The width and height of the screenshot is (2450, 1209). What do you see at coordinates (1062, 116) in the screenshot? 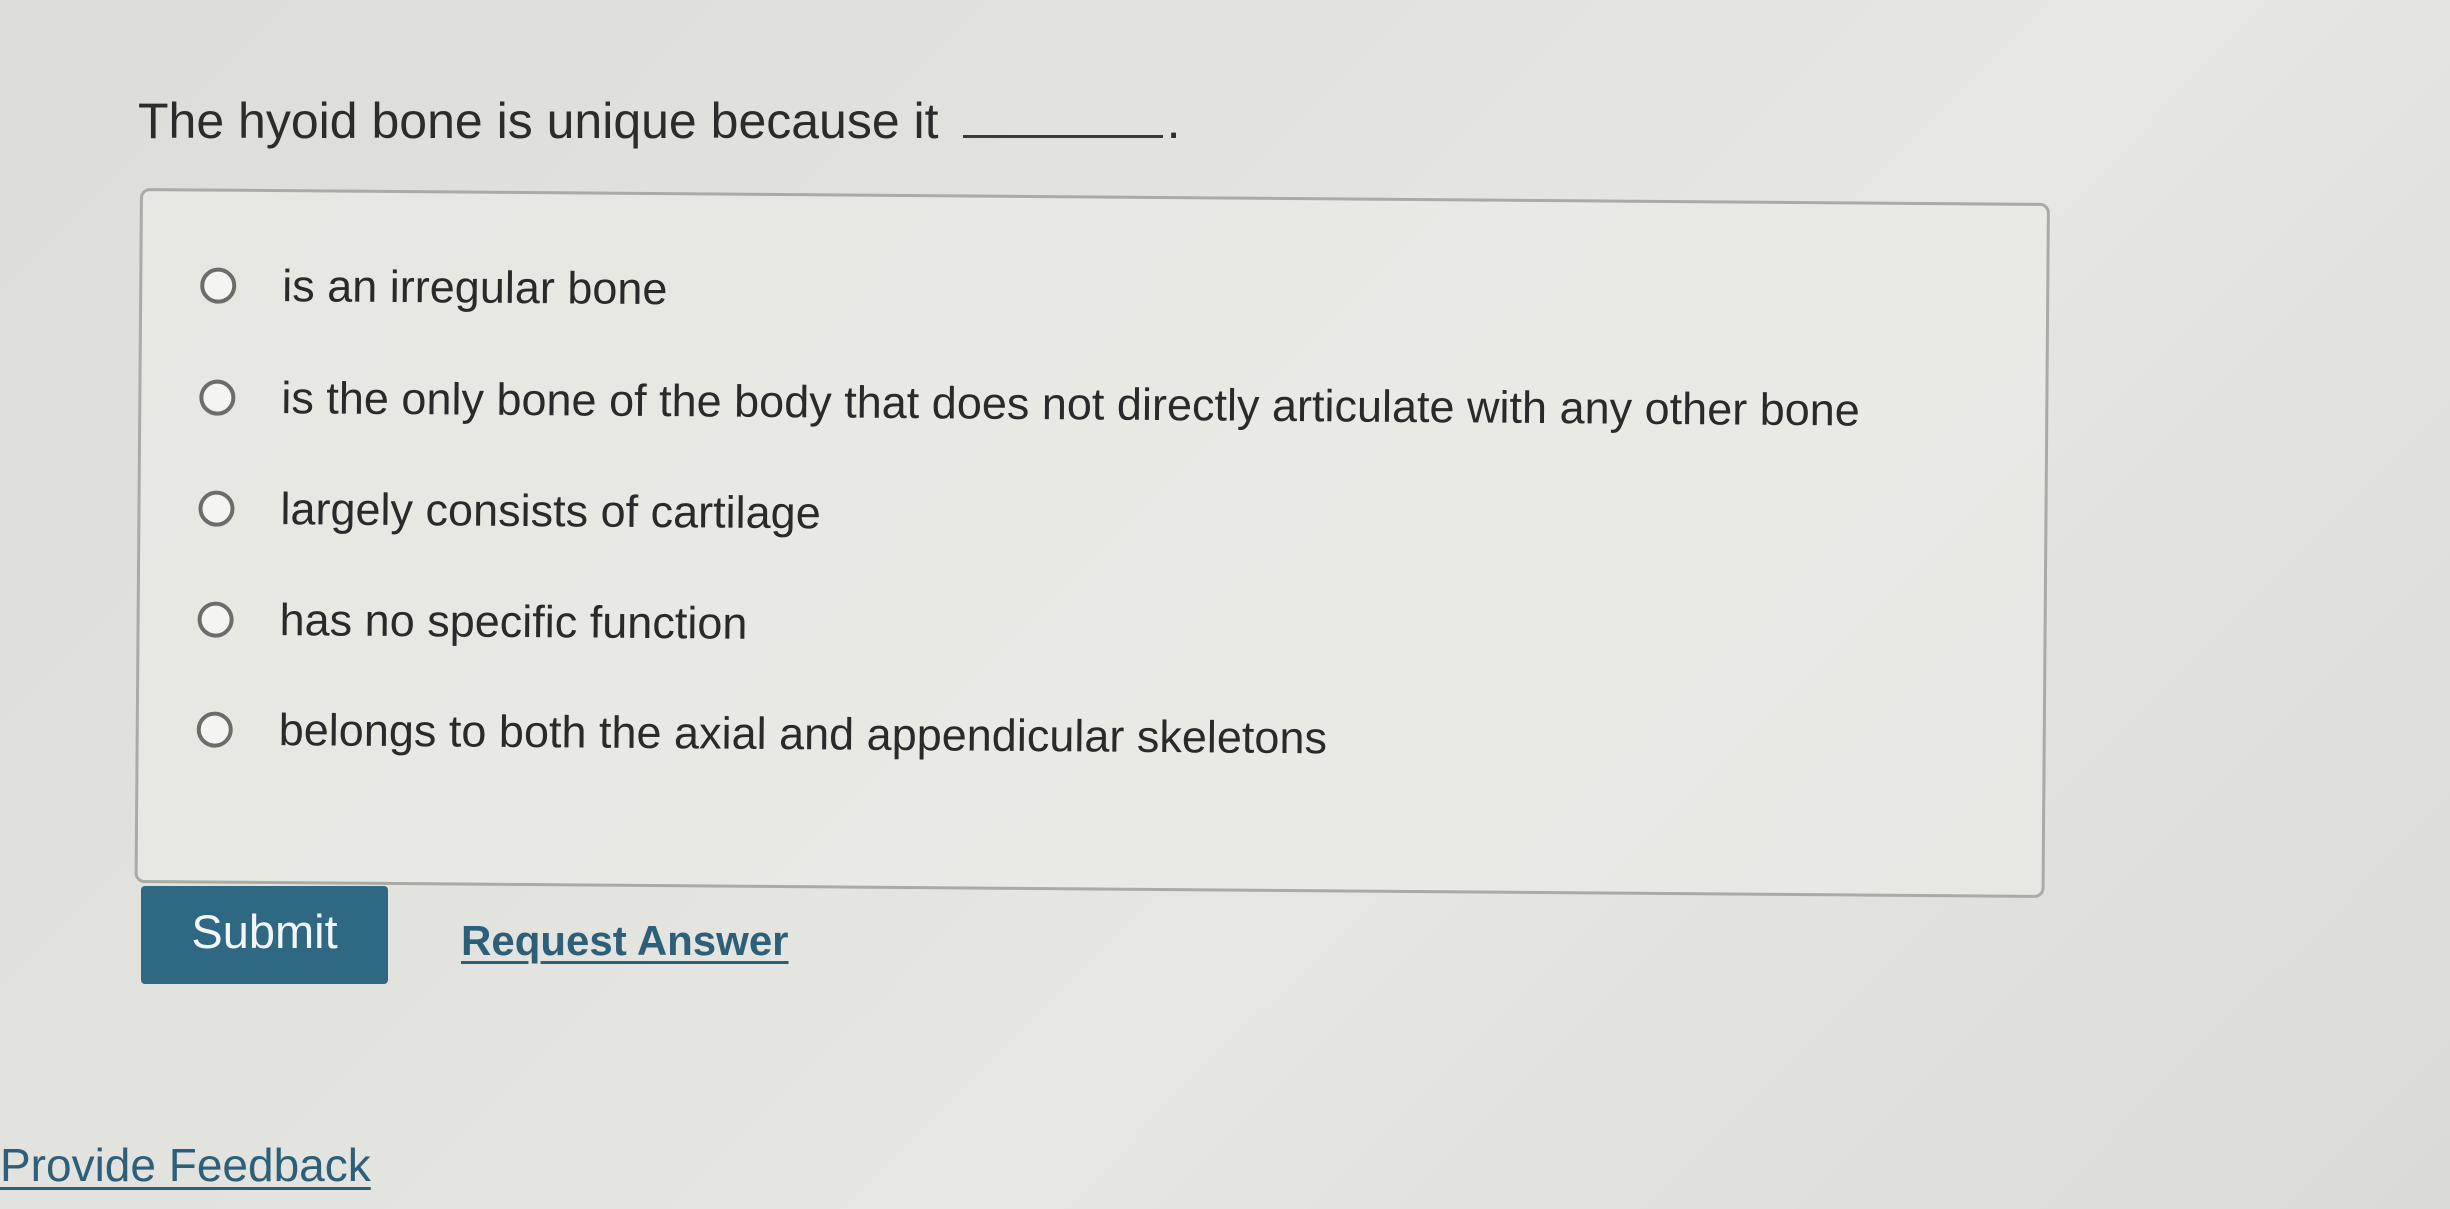
I see `answer-blank` at bounding box center [1062, 116].